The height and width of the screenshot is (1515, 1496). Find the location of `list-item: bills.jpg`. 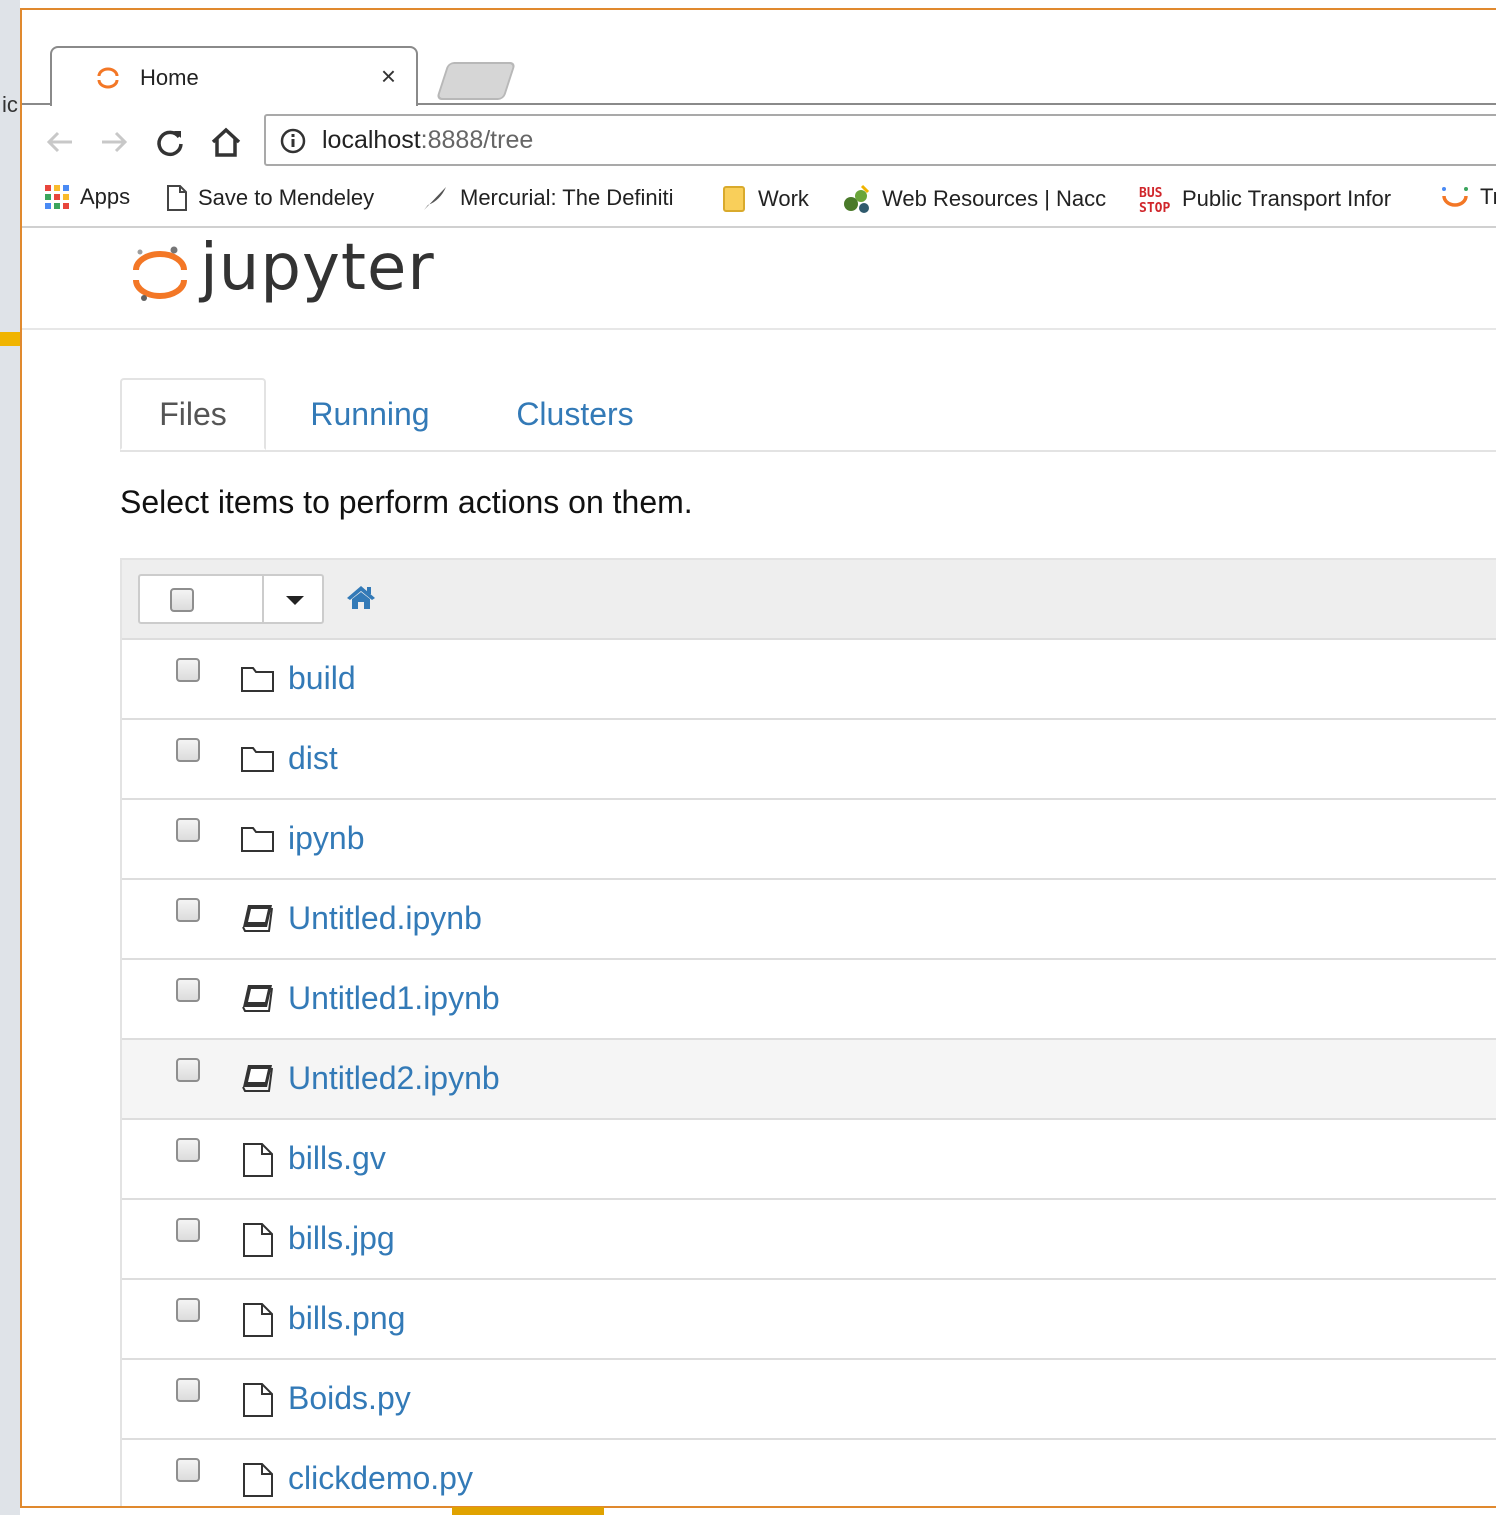

list-item: bills.jpg is located at coordinates (809, 1240).